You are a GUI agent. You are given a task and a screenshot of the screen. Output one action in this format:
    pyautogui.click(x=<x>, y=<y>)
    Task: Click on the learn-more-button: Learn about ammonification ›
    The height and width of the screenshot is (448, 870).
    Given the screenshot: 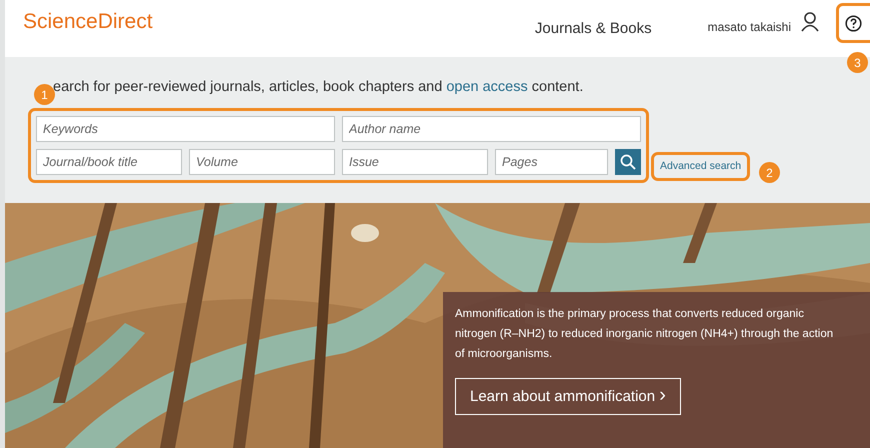 What is the action you would take?
    pyautogui.click(x=568, y=396)
    